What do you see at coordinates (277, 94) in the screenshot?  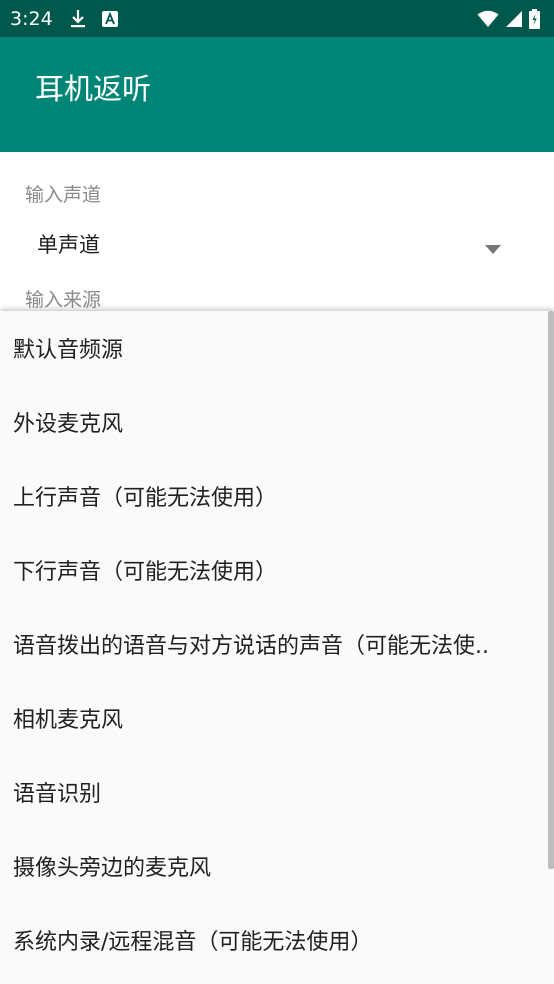 I see `app-bar: 耳机返听` at bounding box center [277, 94].